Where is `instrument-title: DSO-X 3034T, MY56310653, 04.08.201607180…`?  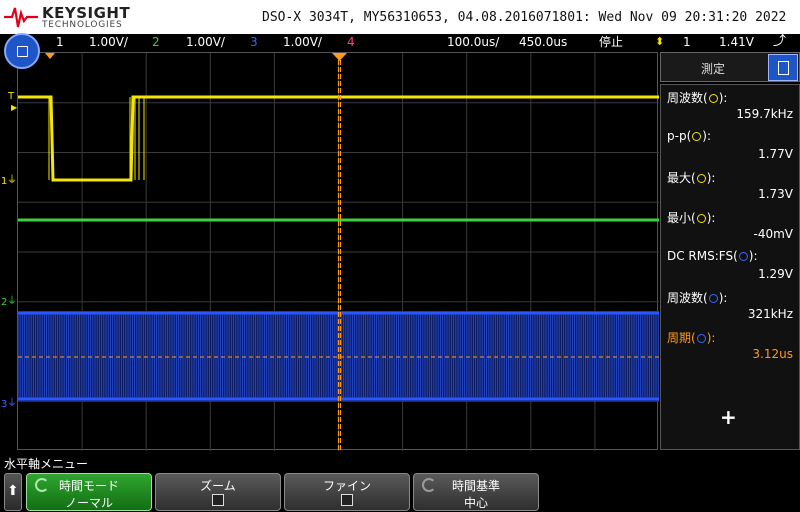 instrument-title: DSO-X 3034T, MY56310653, 04.08.201607180… is located at coordinates (524, 17).